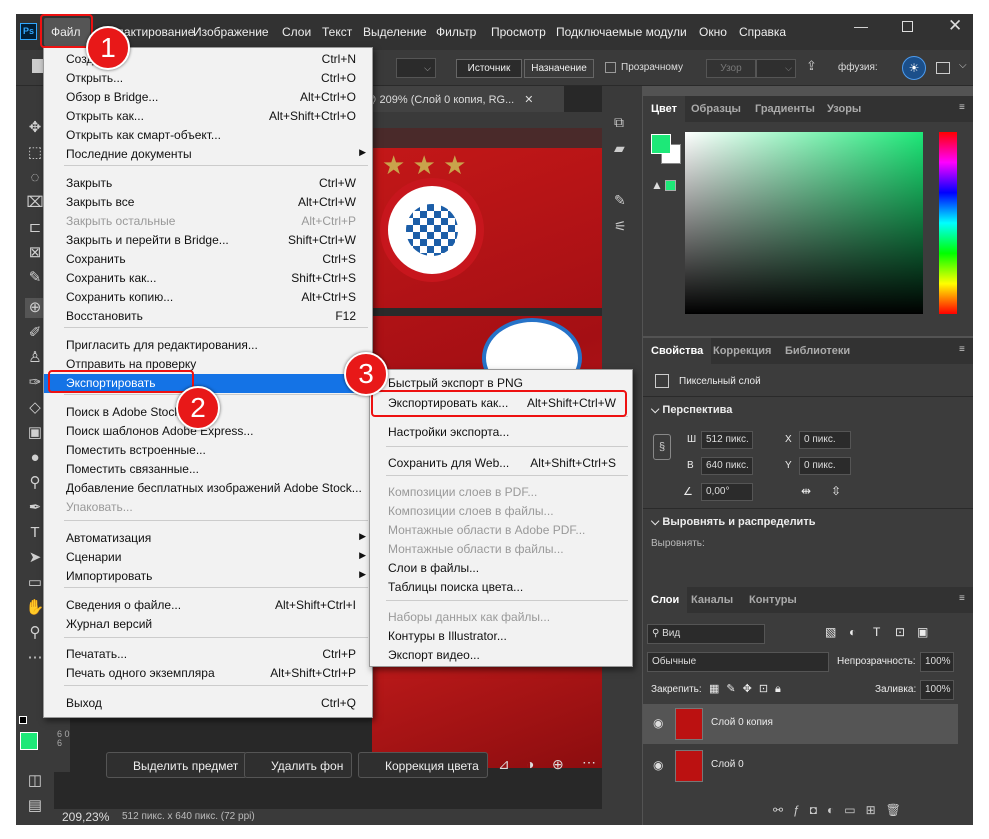  Describe the element at coordinates (773, 600) in the screenshot. I see `tab-paths: Контуры` at that location.